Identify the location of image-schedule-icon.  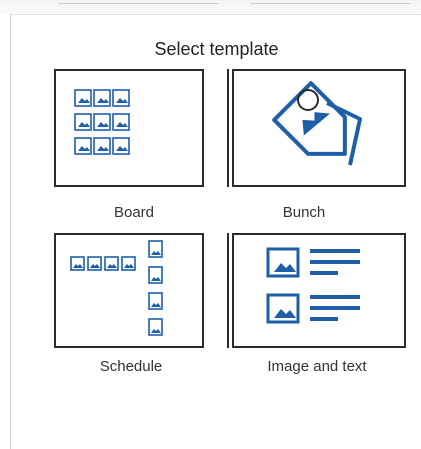
(116, 288).